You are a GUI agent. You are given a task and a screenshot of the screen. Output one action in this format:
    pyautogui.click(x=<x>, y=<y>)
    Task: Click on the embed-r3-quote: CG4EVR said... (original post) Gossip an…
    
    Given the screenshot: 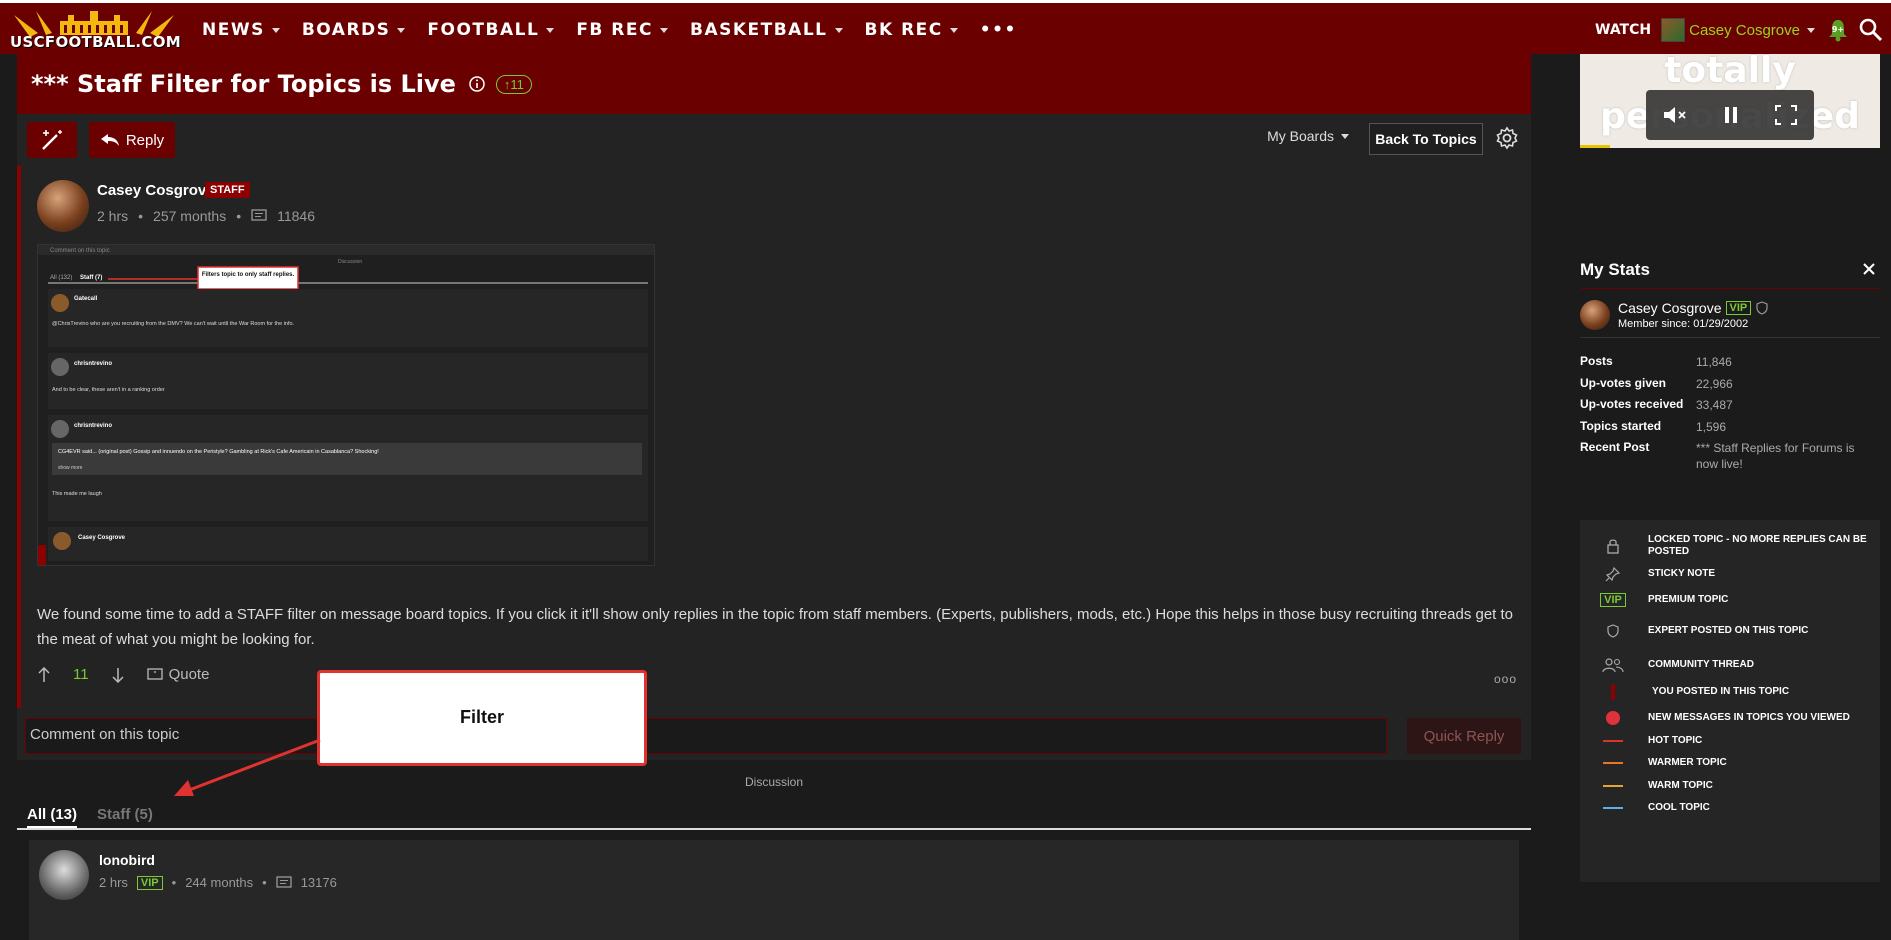 What is the action you would take?
    pyautogui.click(x=218, y=452)
    